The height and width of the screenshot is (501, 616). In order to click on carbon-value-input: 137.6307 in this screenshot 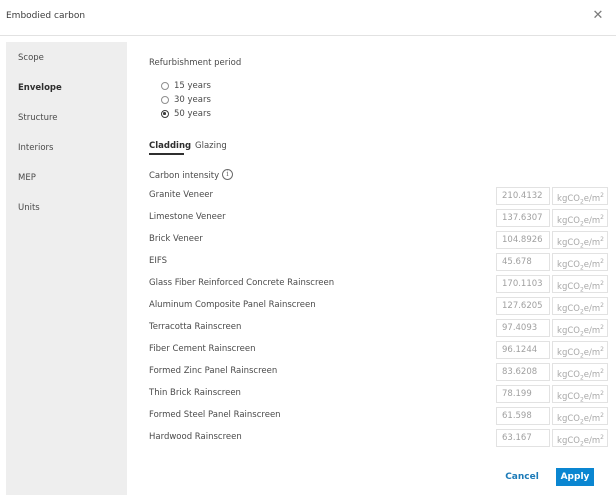, I will do `click(523, 218)`.